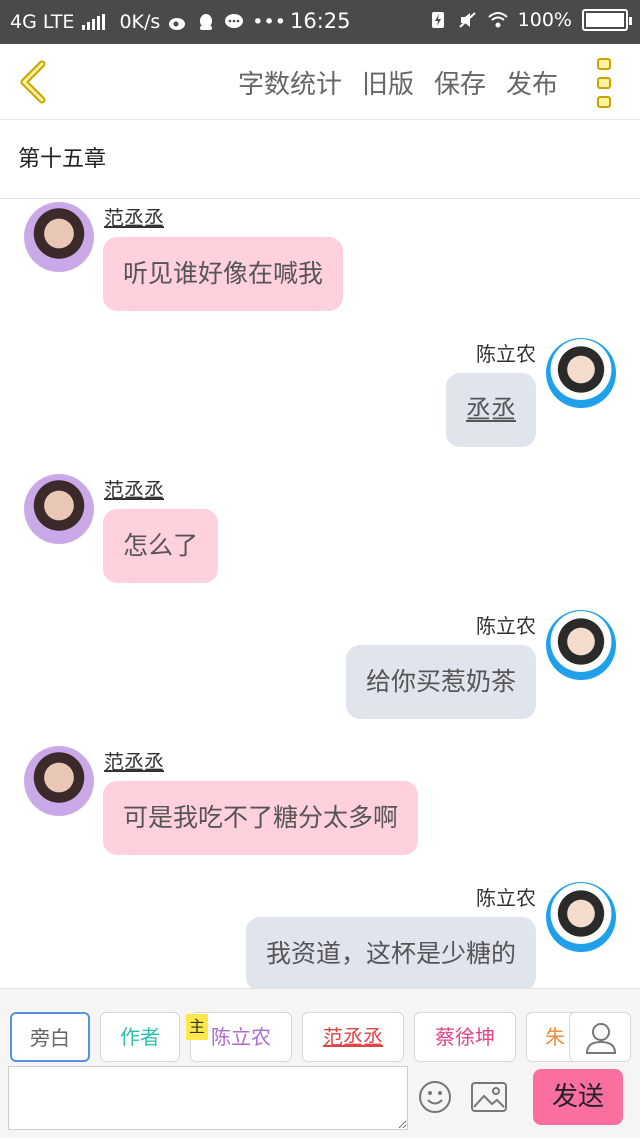 This screenshot has height=1138, width=640. What do you see at coordinates (261, 818) in the screenshot?
I see `message-bubble: 可是我吃不了糖分太多啊` at bounding box center [261, 818].